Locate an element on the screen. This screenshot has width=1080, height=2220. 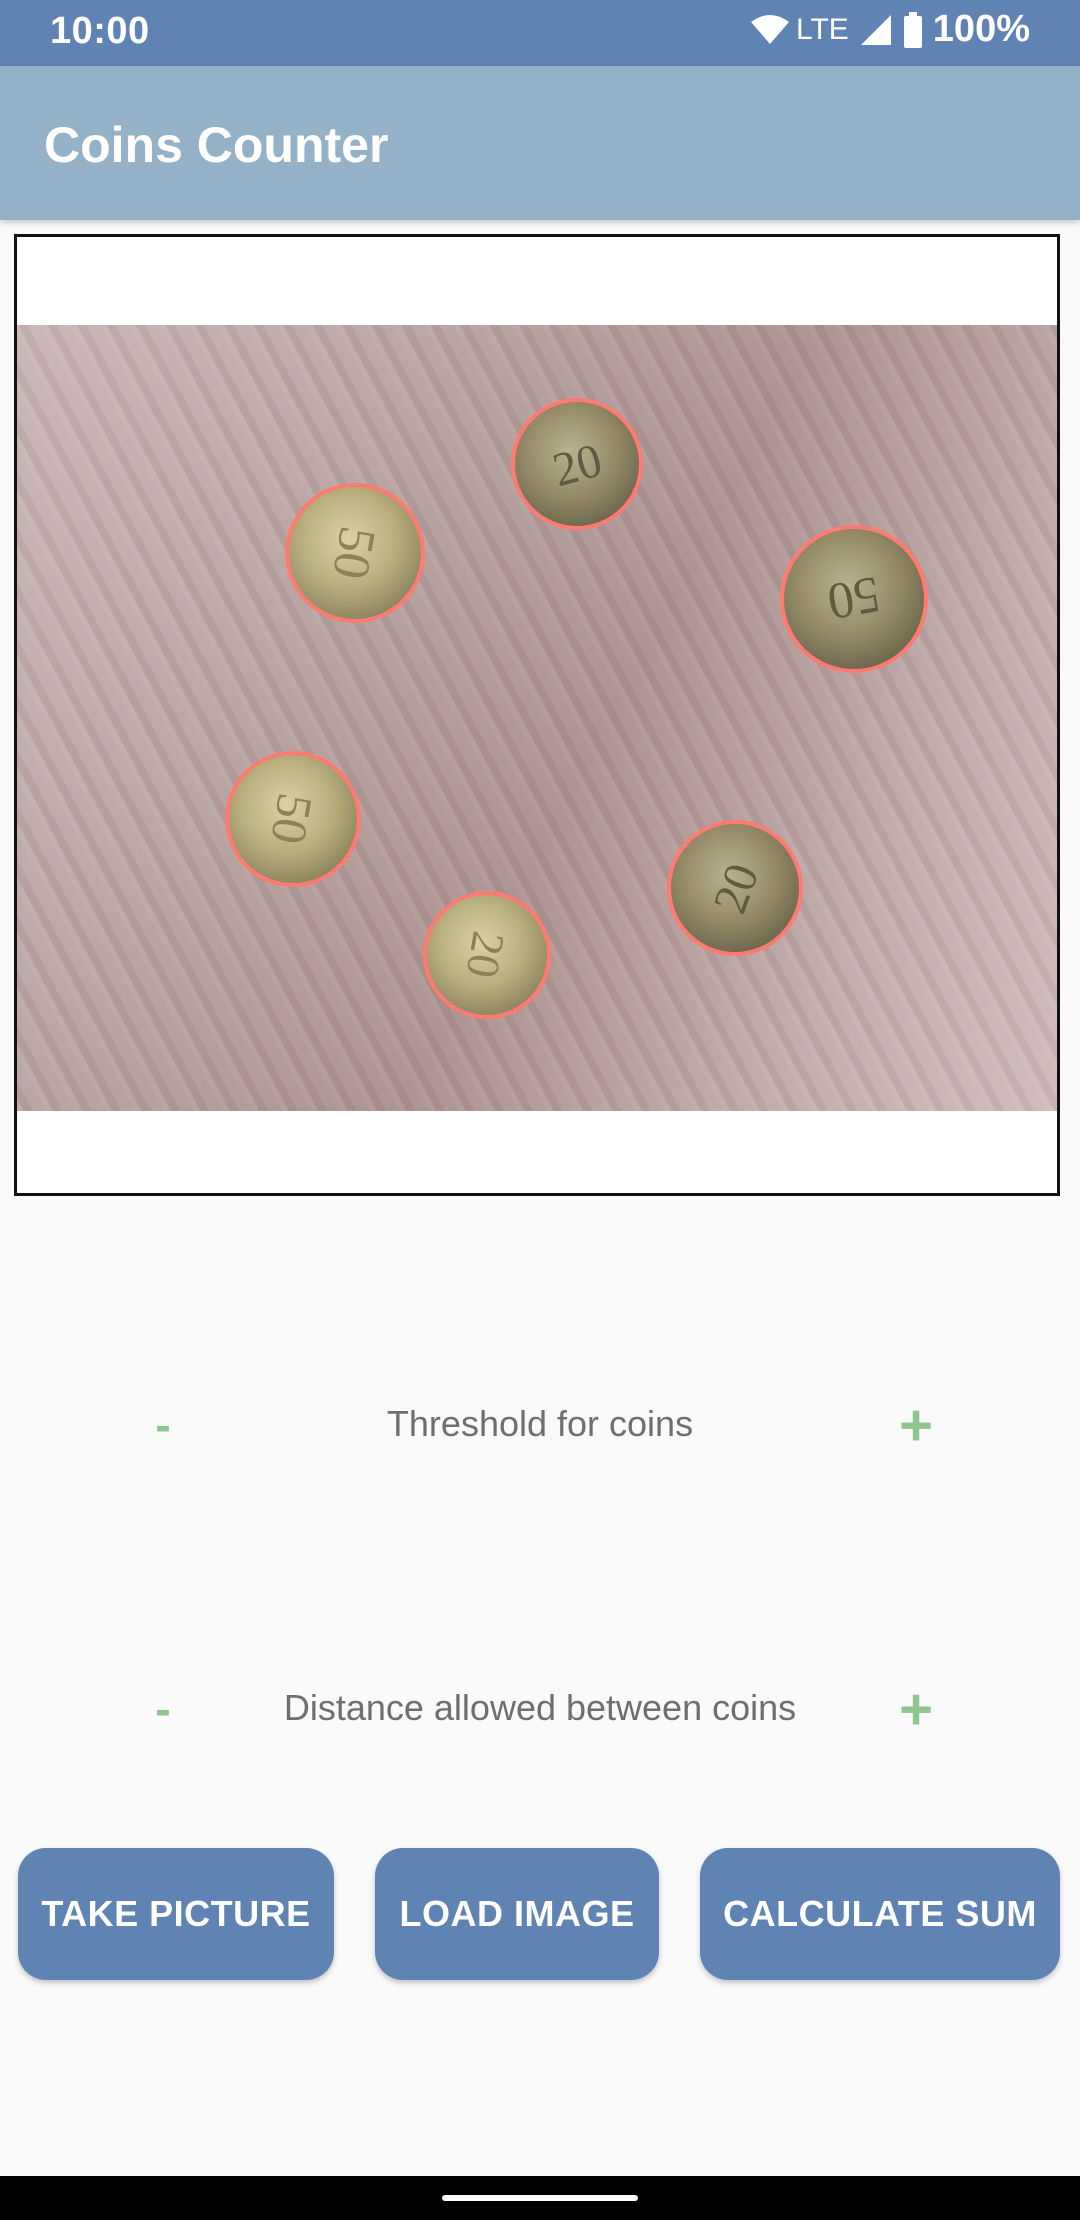
calculate-sum-button: CALCULATE SUM is located at coordinates (880, 1914).